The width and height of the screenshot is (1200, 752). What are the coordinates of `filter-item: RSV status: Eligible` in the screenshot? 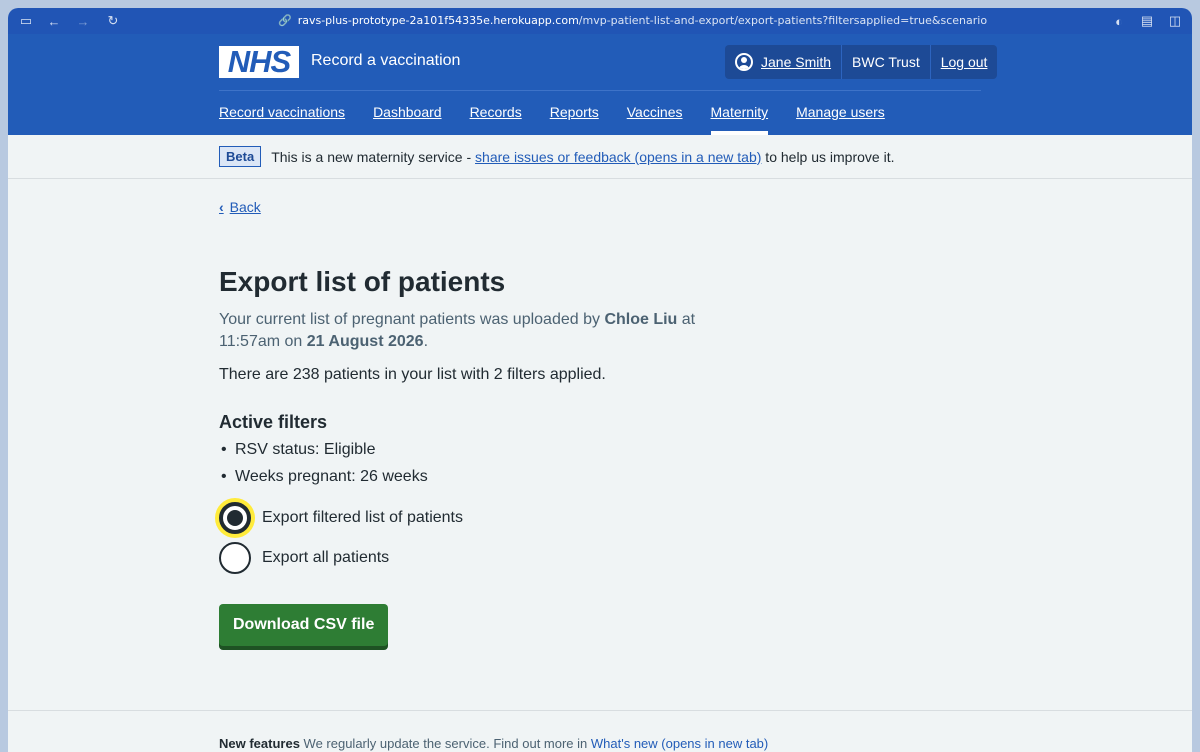 It's located at (569, 450).